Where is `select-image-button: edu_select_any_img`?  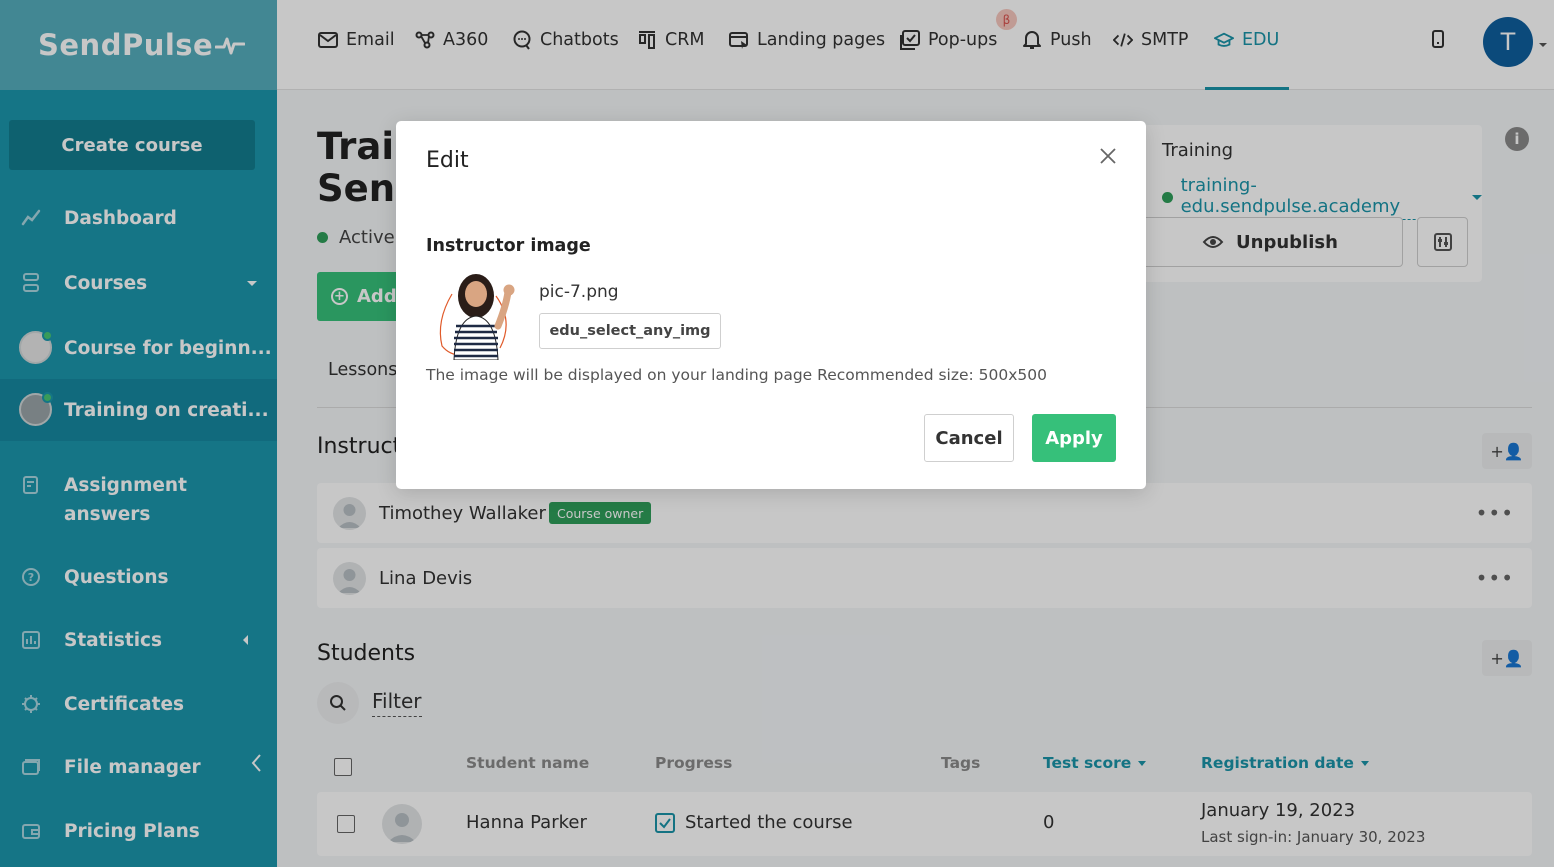
select-image-button: edu_select_any_img is located at coordinates (630, 331).